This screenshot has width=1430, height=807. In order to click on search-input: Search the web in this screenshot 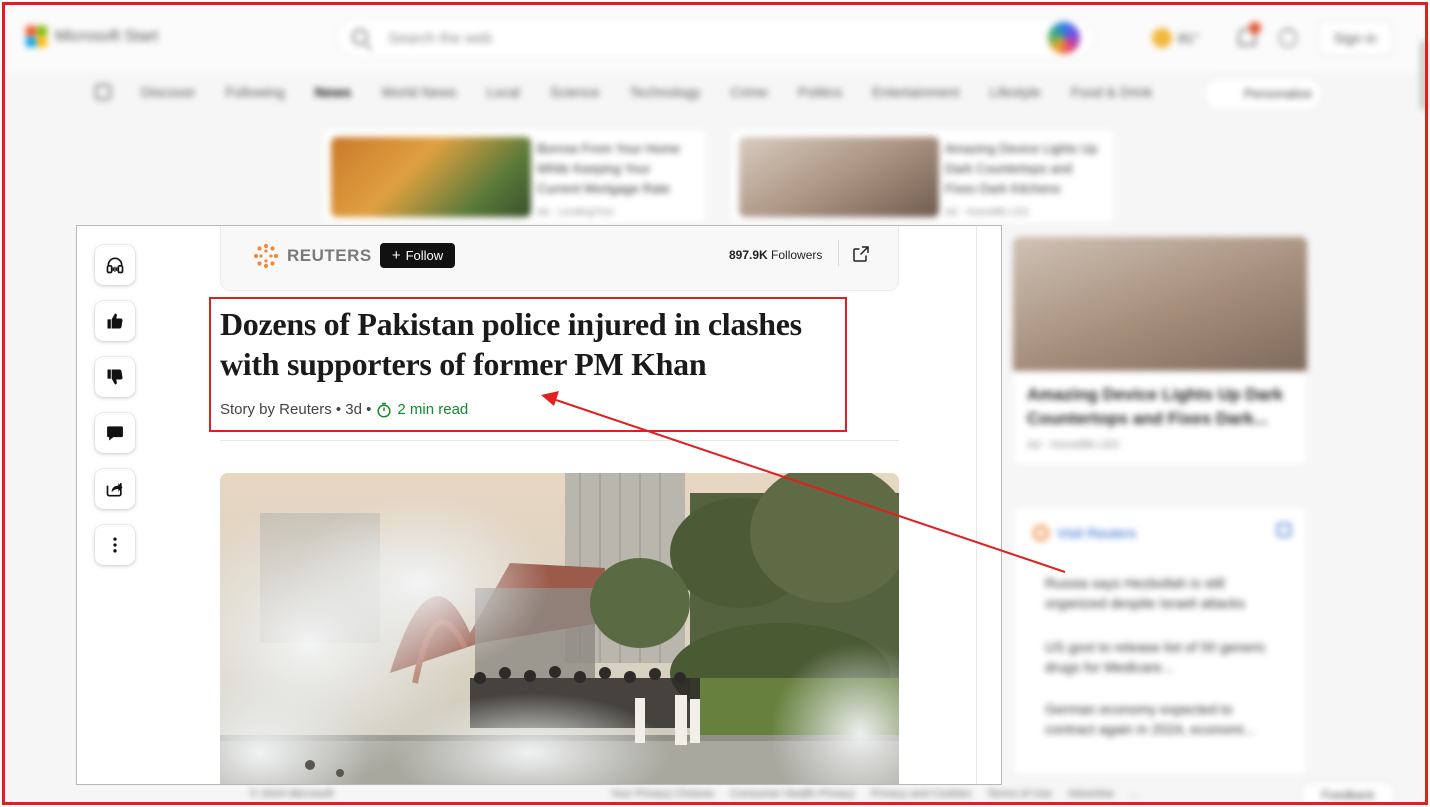, I will do `click(715, 38)`.